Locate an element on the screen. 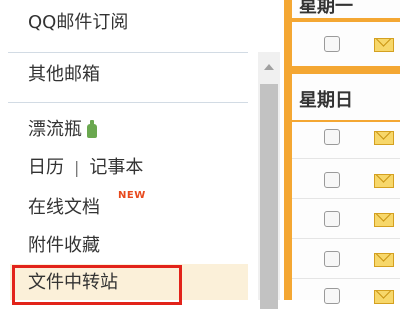 The height and width of the screenshot is (309, 400). annotation-red-box is located at coordinates (97, 285).